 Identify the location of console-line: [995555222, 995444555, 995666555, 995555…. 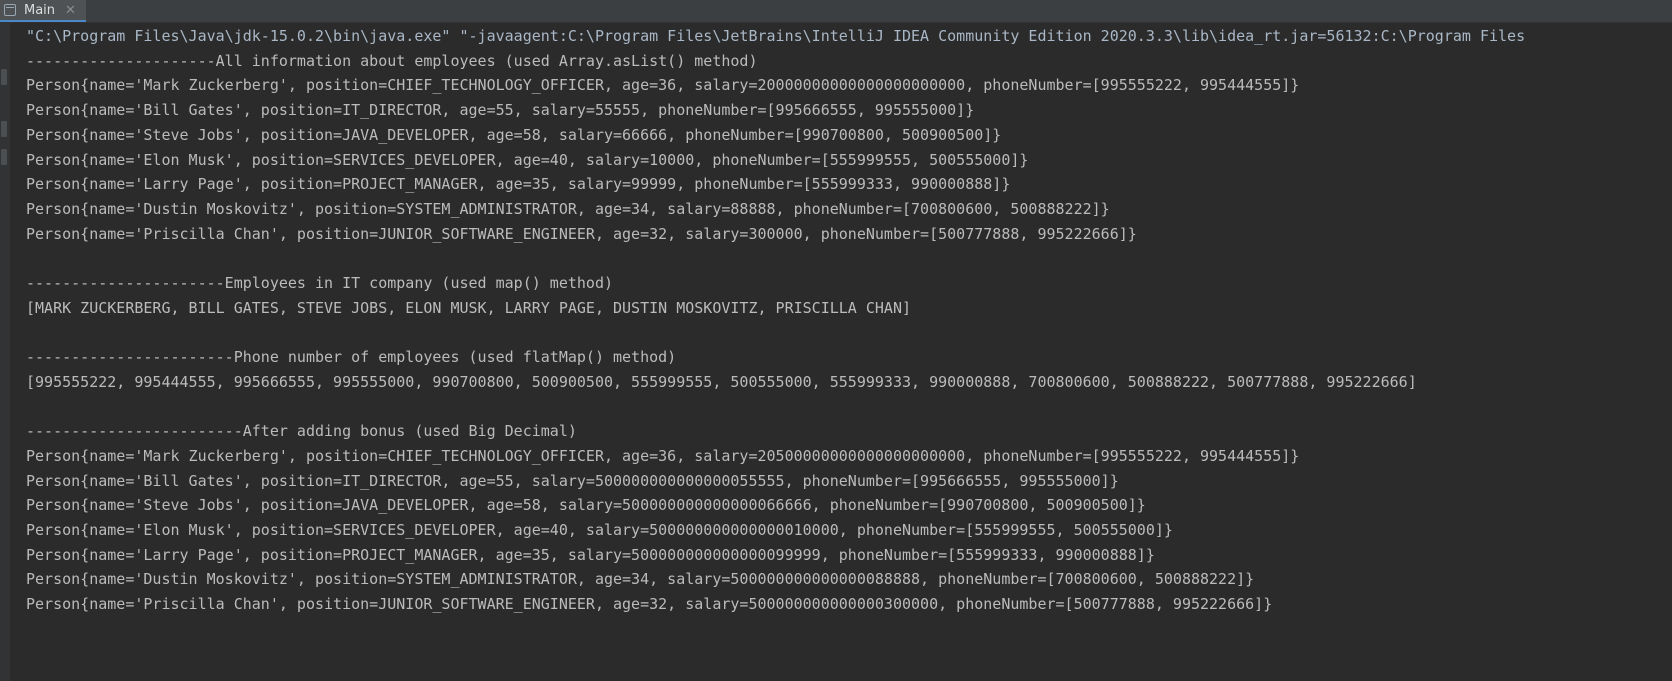
(721, 381).